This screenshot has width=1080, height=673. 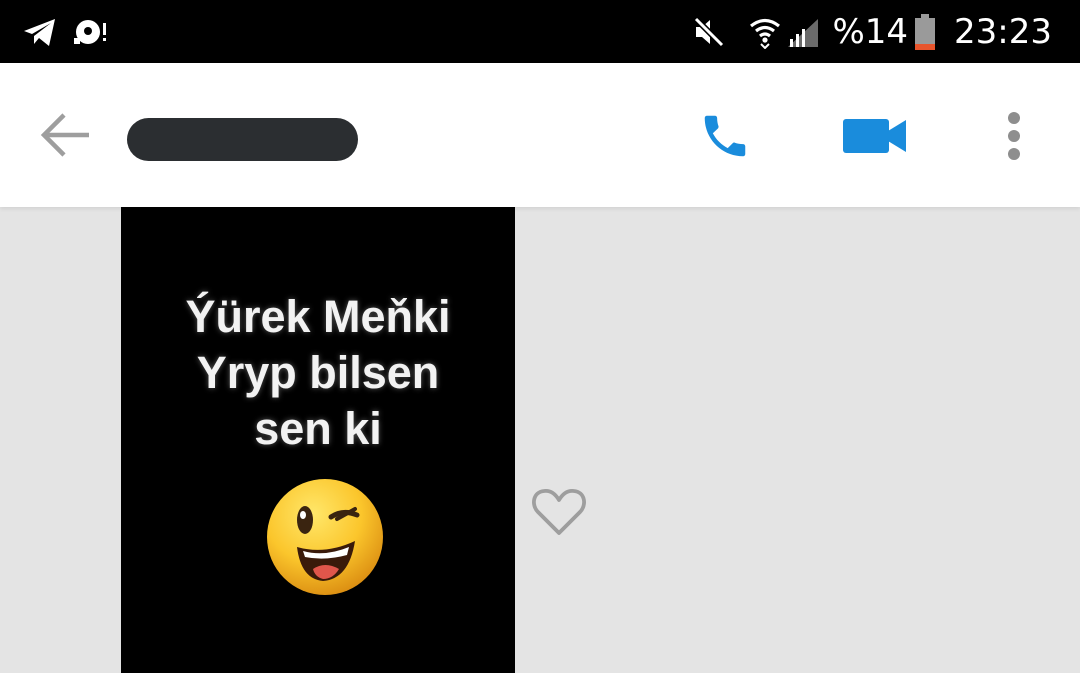 I want to click on phone-icon, so click(x=725, y=136).